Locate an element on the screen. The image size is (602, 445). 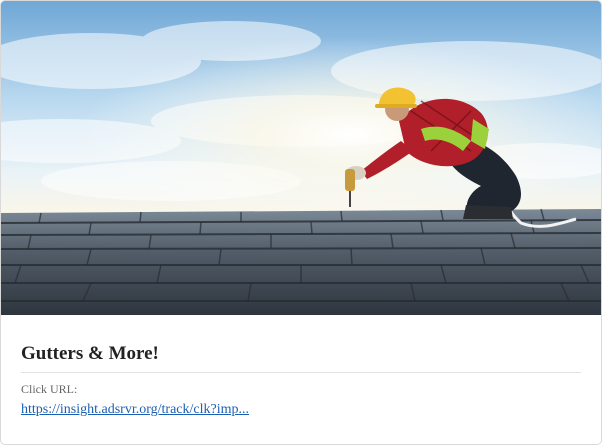
click-url-label: Click URL: is located at coordinates (49, 389).